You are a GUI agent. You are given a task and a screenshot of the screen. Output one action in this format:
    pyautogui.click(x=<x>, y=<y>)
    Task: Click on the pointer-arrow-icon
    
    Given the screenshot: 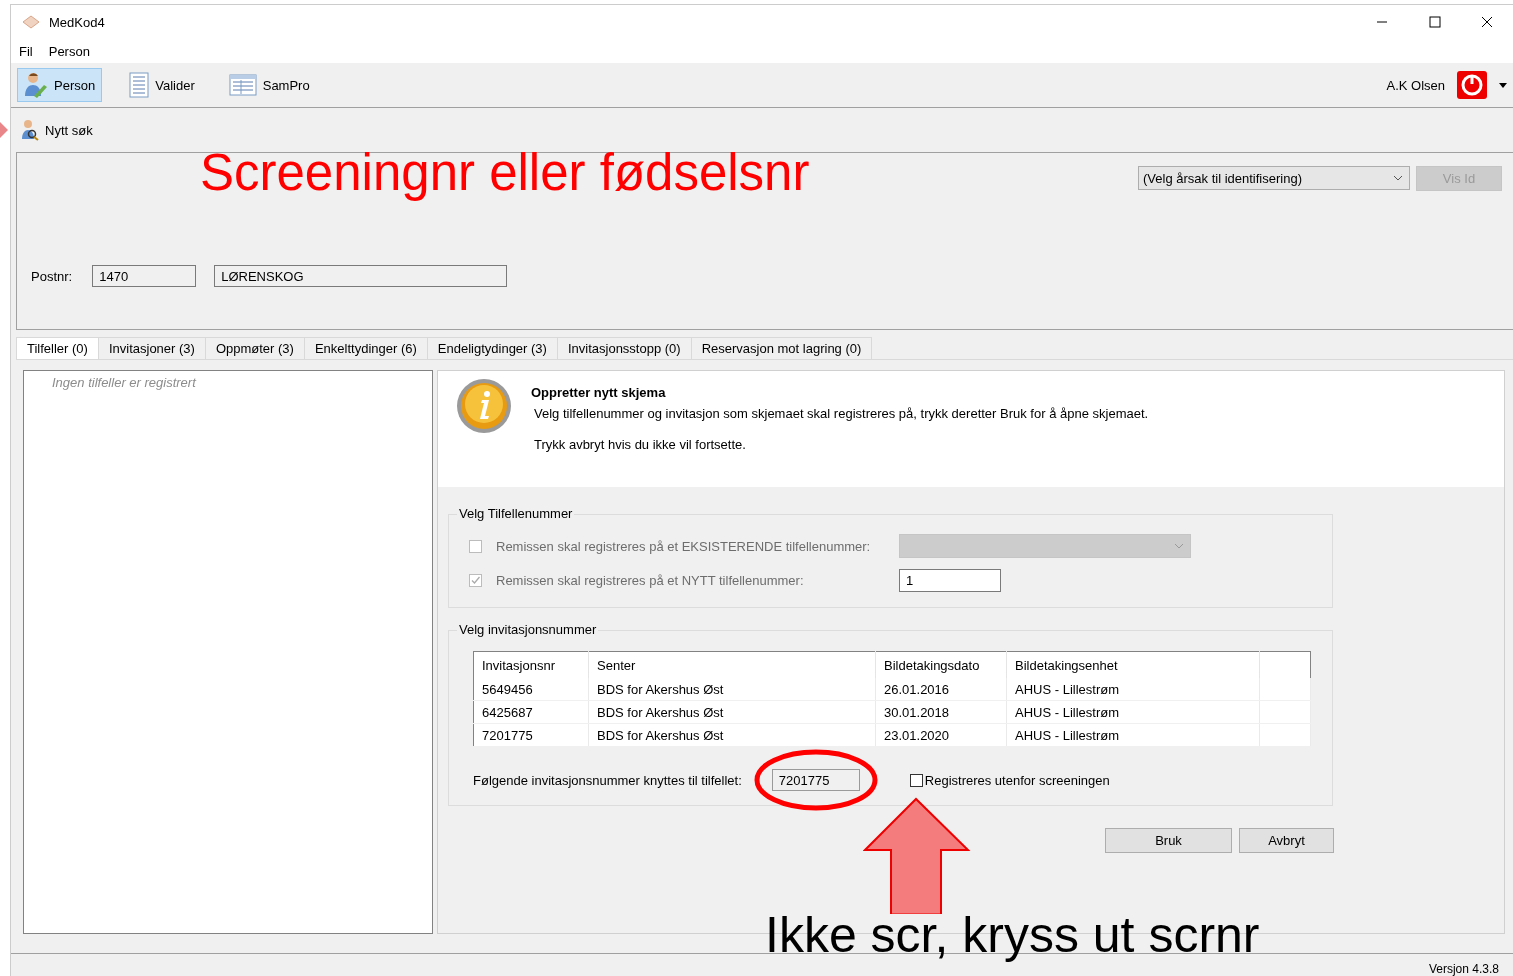 What is the action you would take?
    pyautogui.click(x=4, y=130)
    